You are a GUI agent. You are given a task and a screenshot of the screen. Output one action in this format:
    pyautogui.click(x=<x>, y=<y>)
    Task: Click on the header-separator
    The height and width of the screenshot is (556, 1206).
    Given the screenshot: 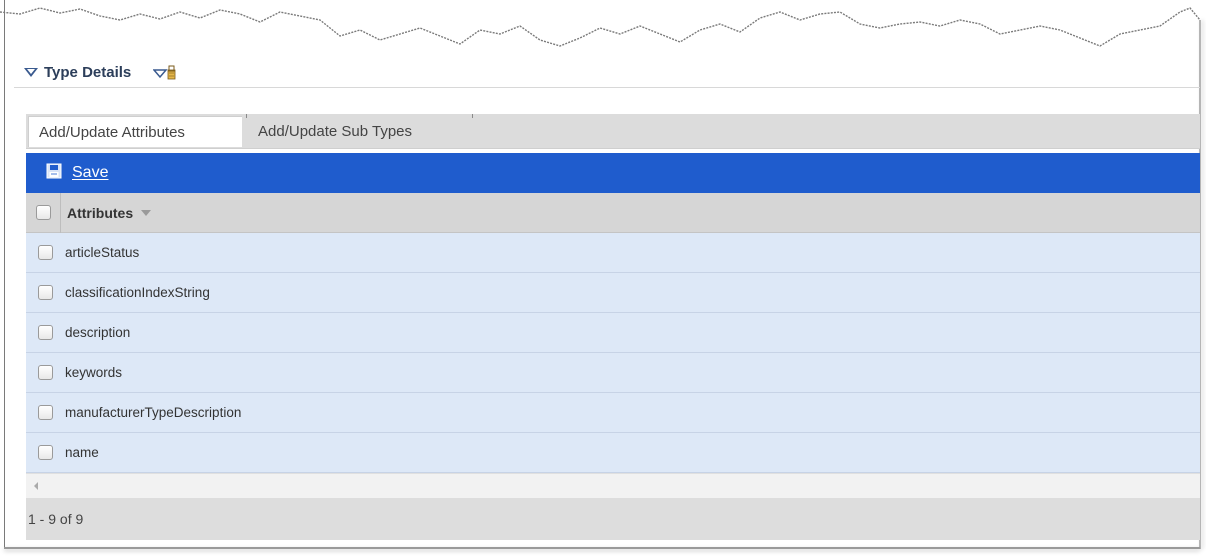 What is the action you would take?
    pyautogui.click(x=60, y=212)
    